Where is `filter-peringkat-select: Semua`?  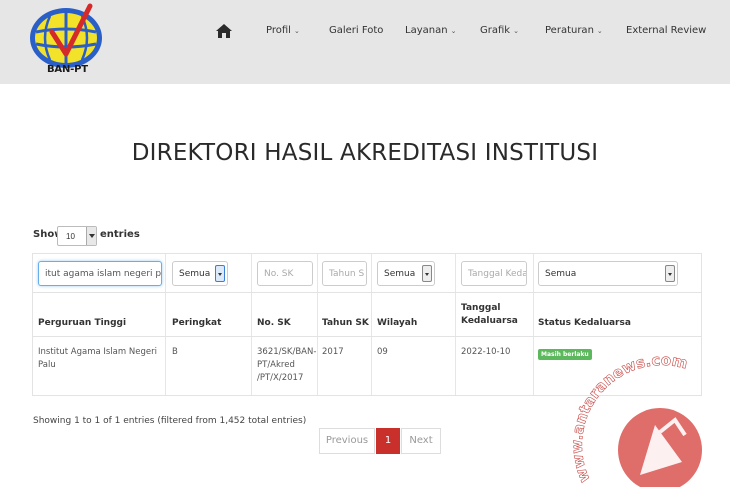
filter-peringkat-select: Semua is located at coordinates (200, 273).